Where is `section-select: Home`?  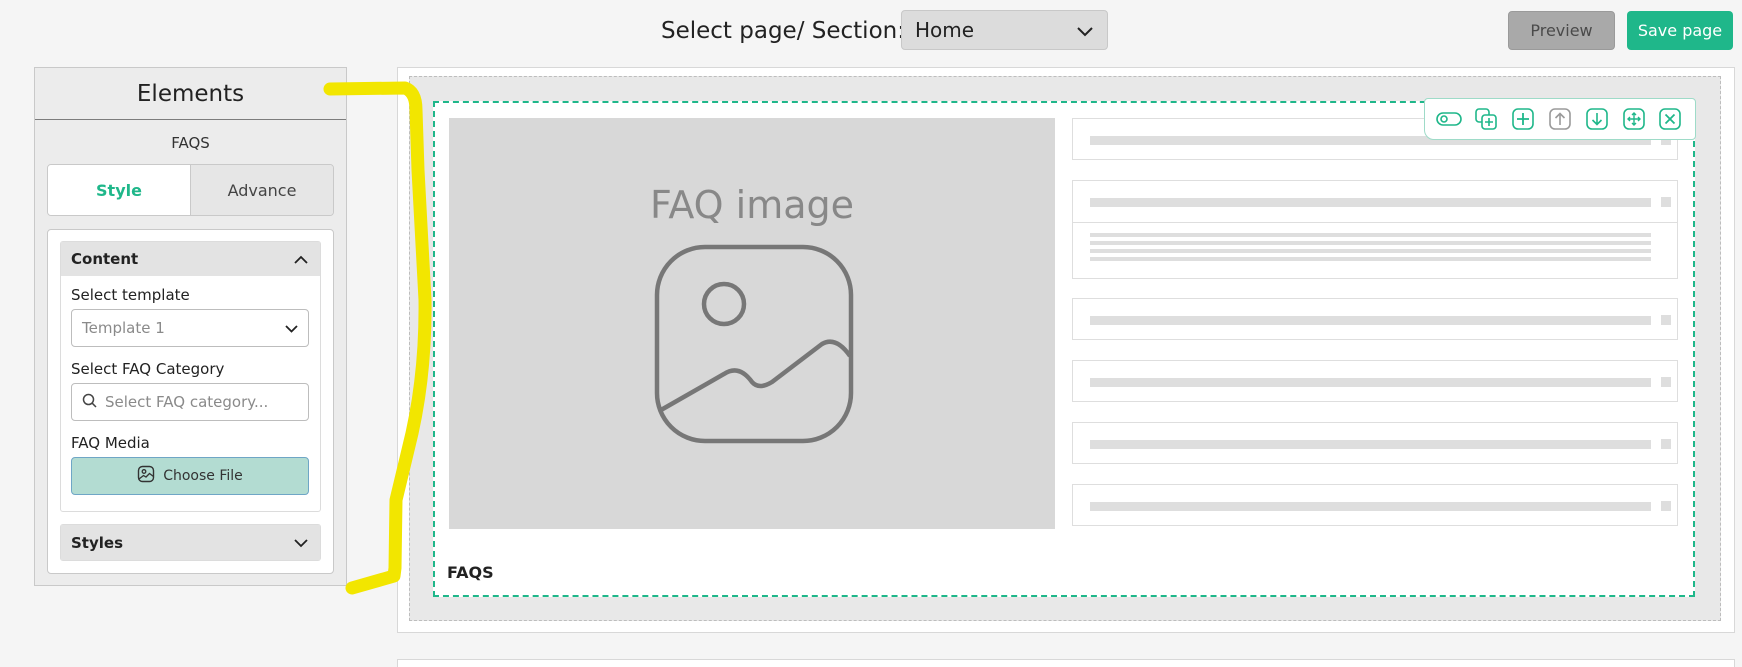
section-select: Home is located at coordinates (1004, 30).